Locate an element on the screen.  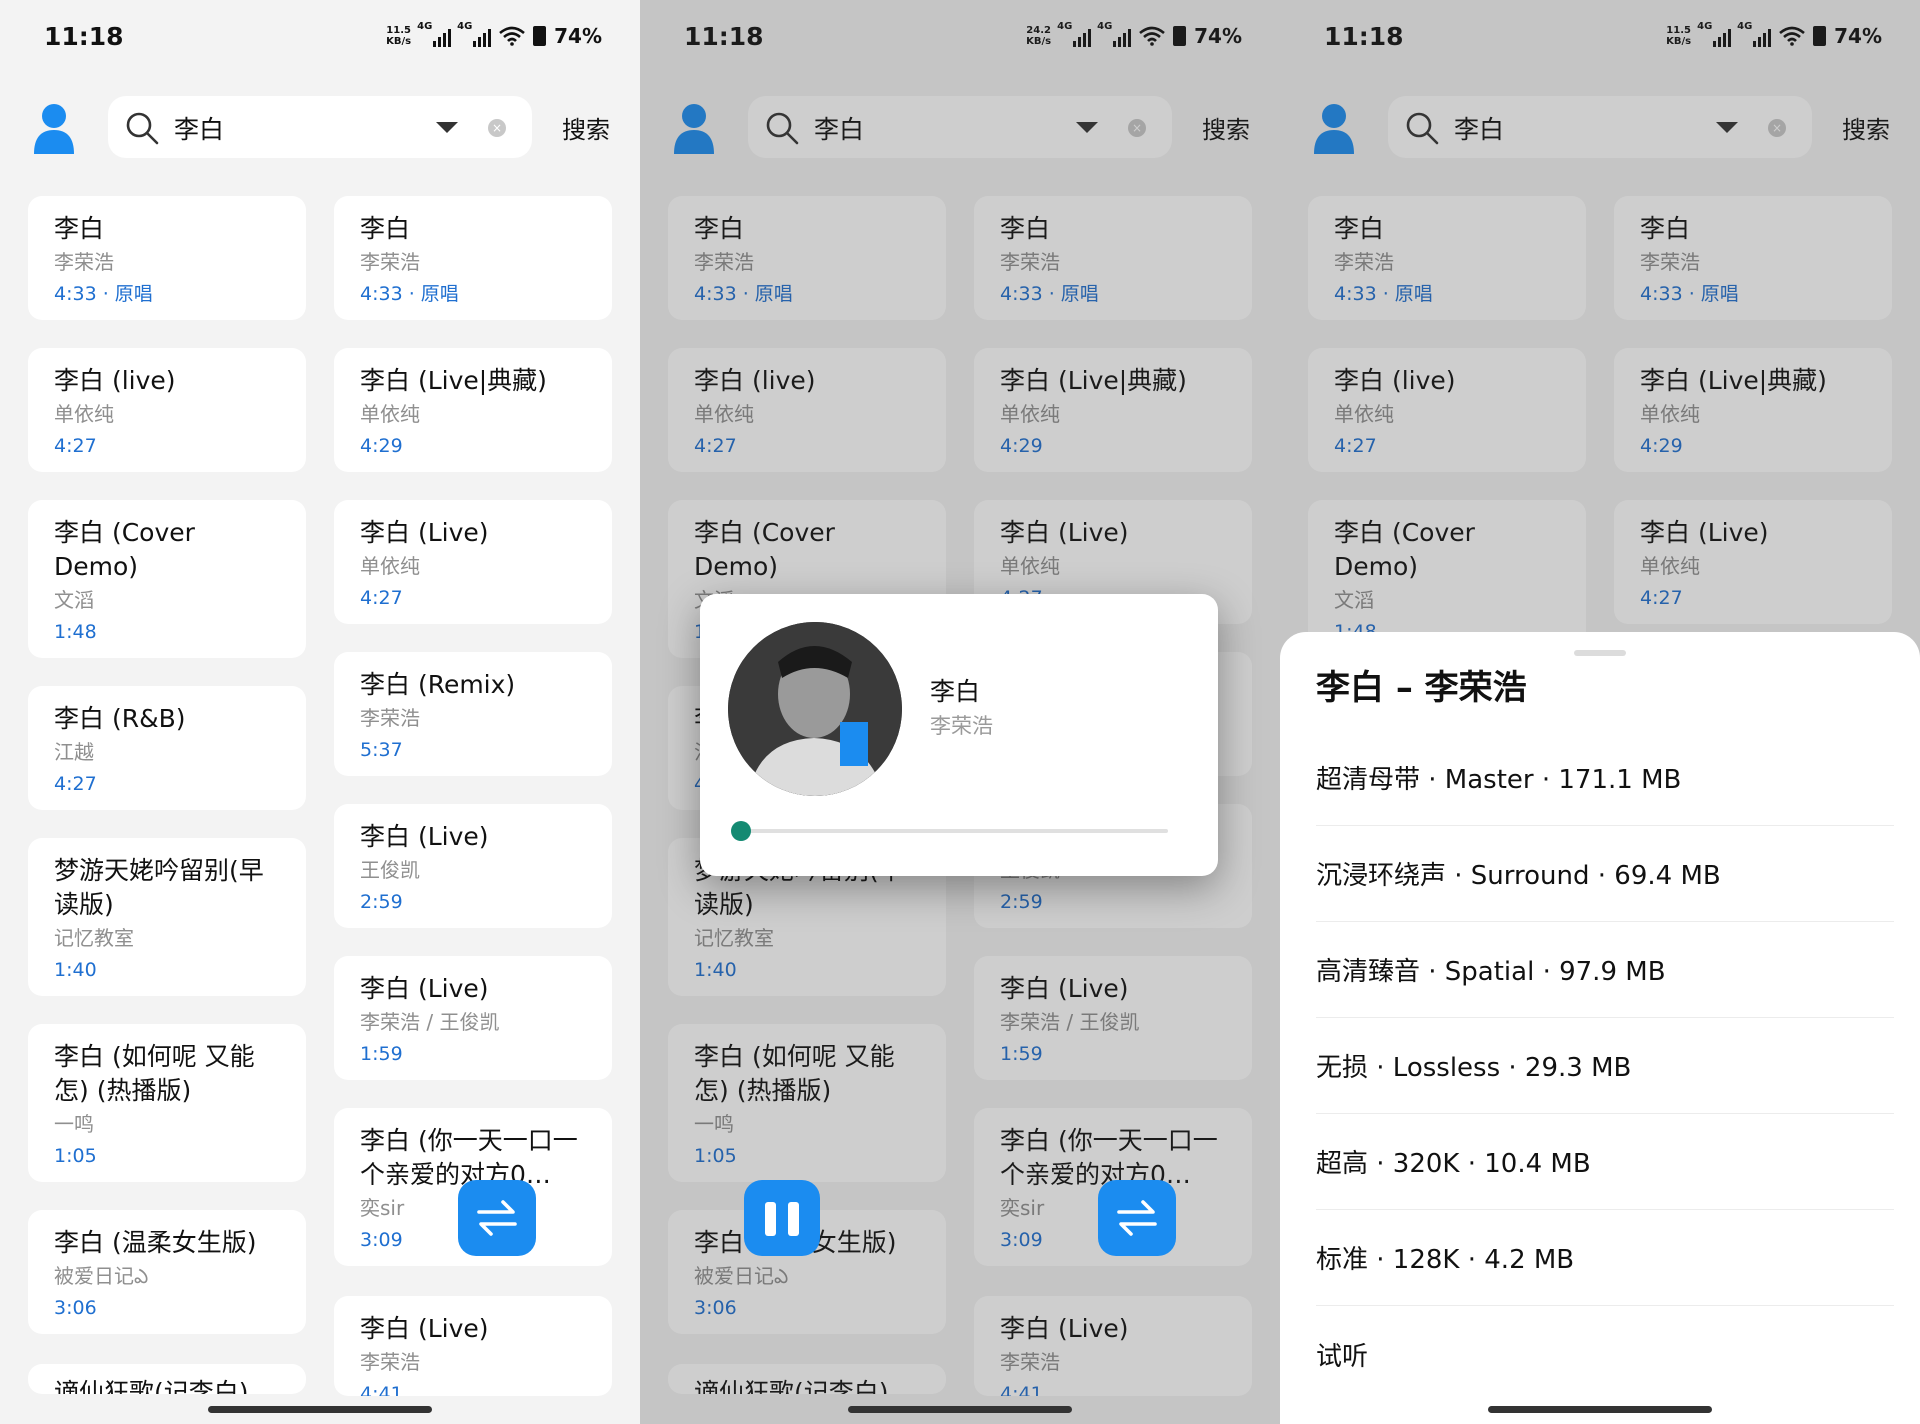
song-card: 李白 (Live) 李荣浩 / 王俊凯 1:59 is located at coordinates (473, 1018).